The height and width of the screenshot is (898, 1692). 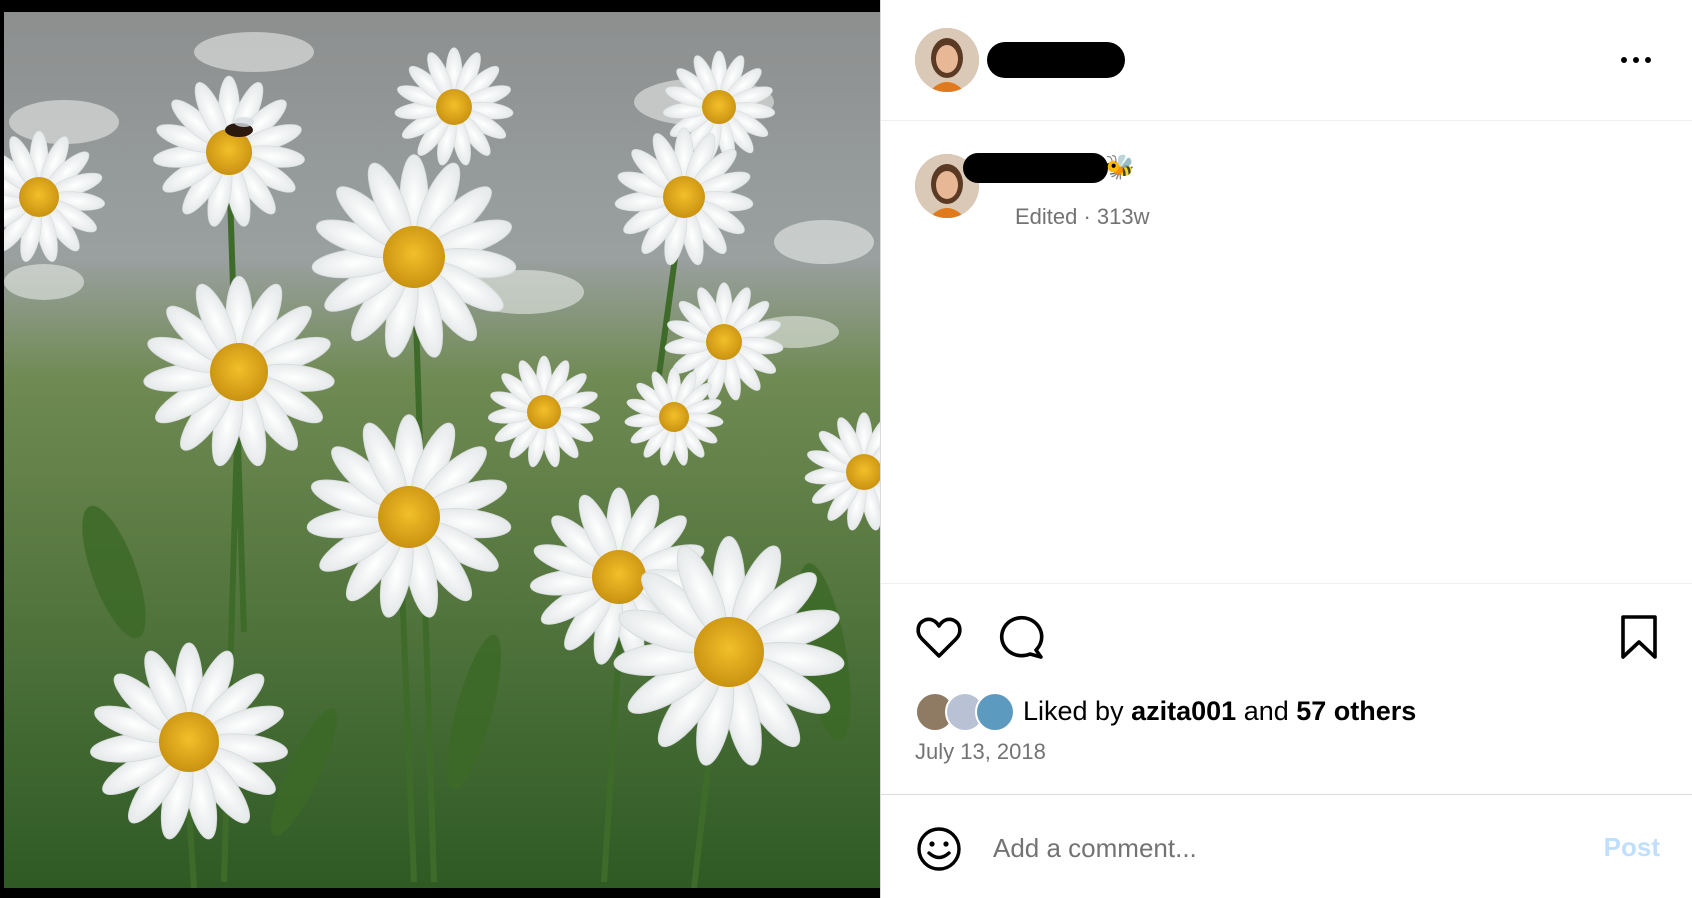 I want to click on comment-input, so click(x=1273, y=848).